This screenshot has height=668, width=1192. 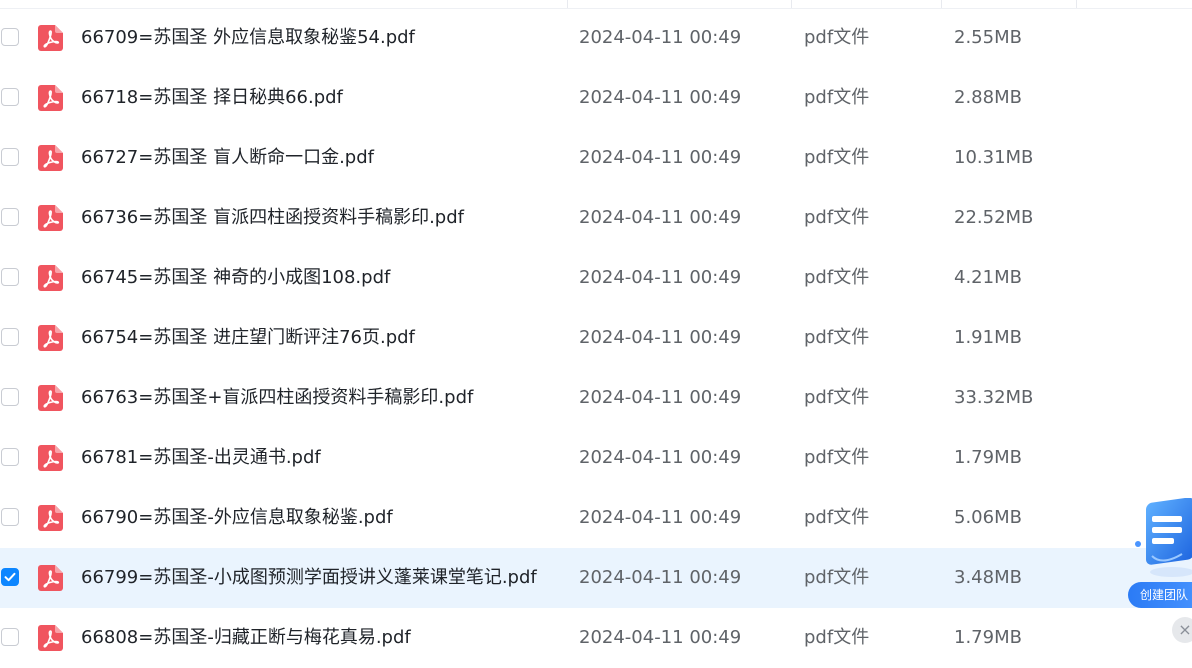 What do you see at coordinates (235, 278) in the screenshot?
I see `file-name: 66745=苏国圣 神奇的小成图108.pdf` at bounding box center [235, 278].